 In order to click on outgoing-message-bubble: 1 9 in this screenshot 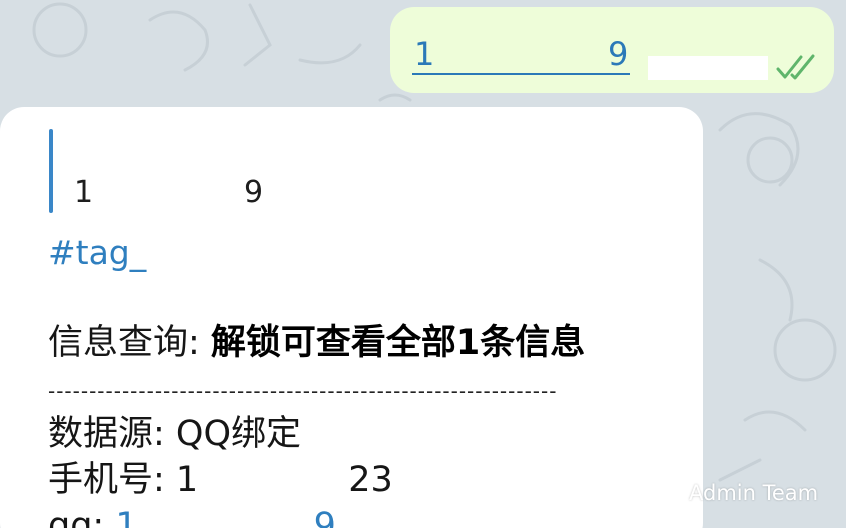, I will do `click(612, 50)`.